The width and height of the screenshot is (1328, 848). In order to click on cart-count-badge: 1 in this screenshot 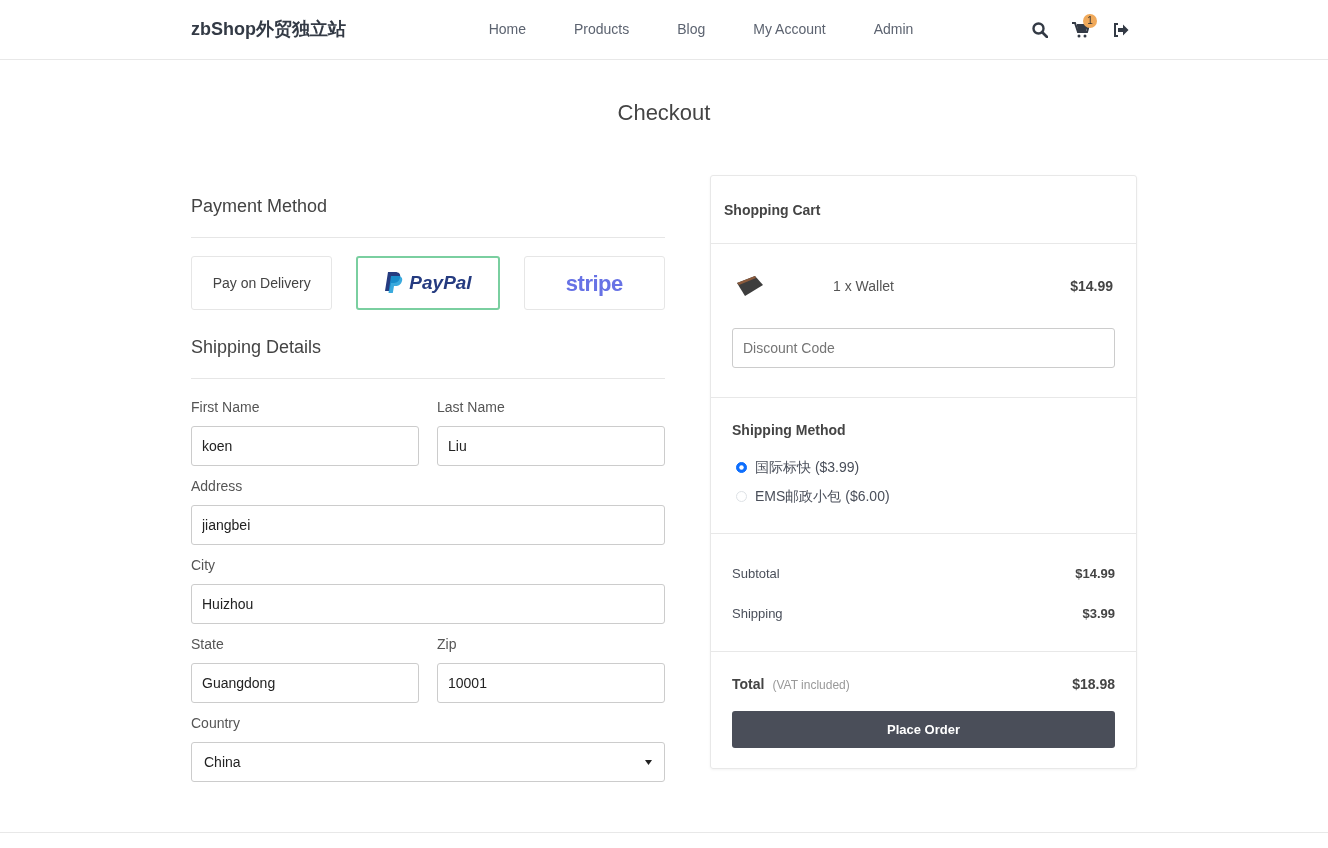, I will do `click(1090, 20)`.